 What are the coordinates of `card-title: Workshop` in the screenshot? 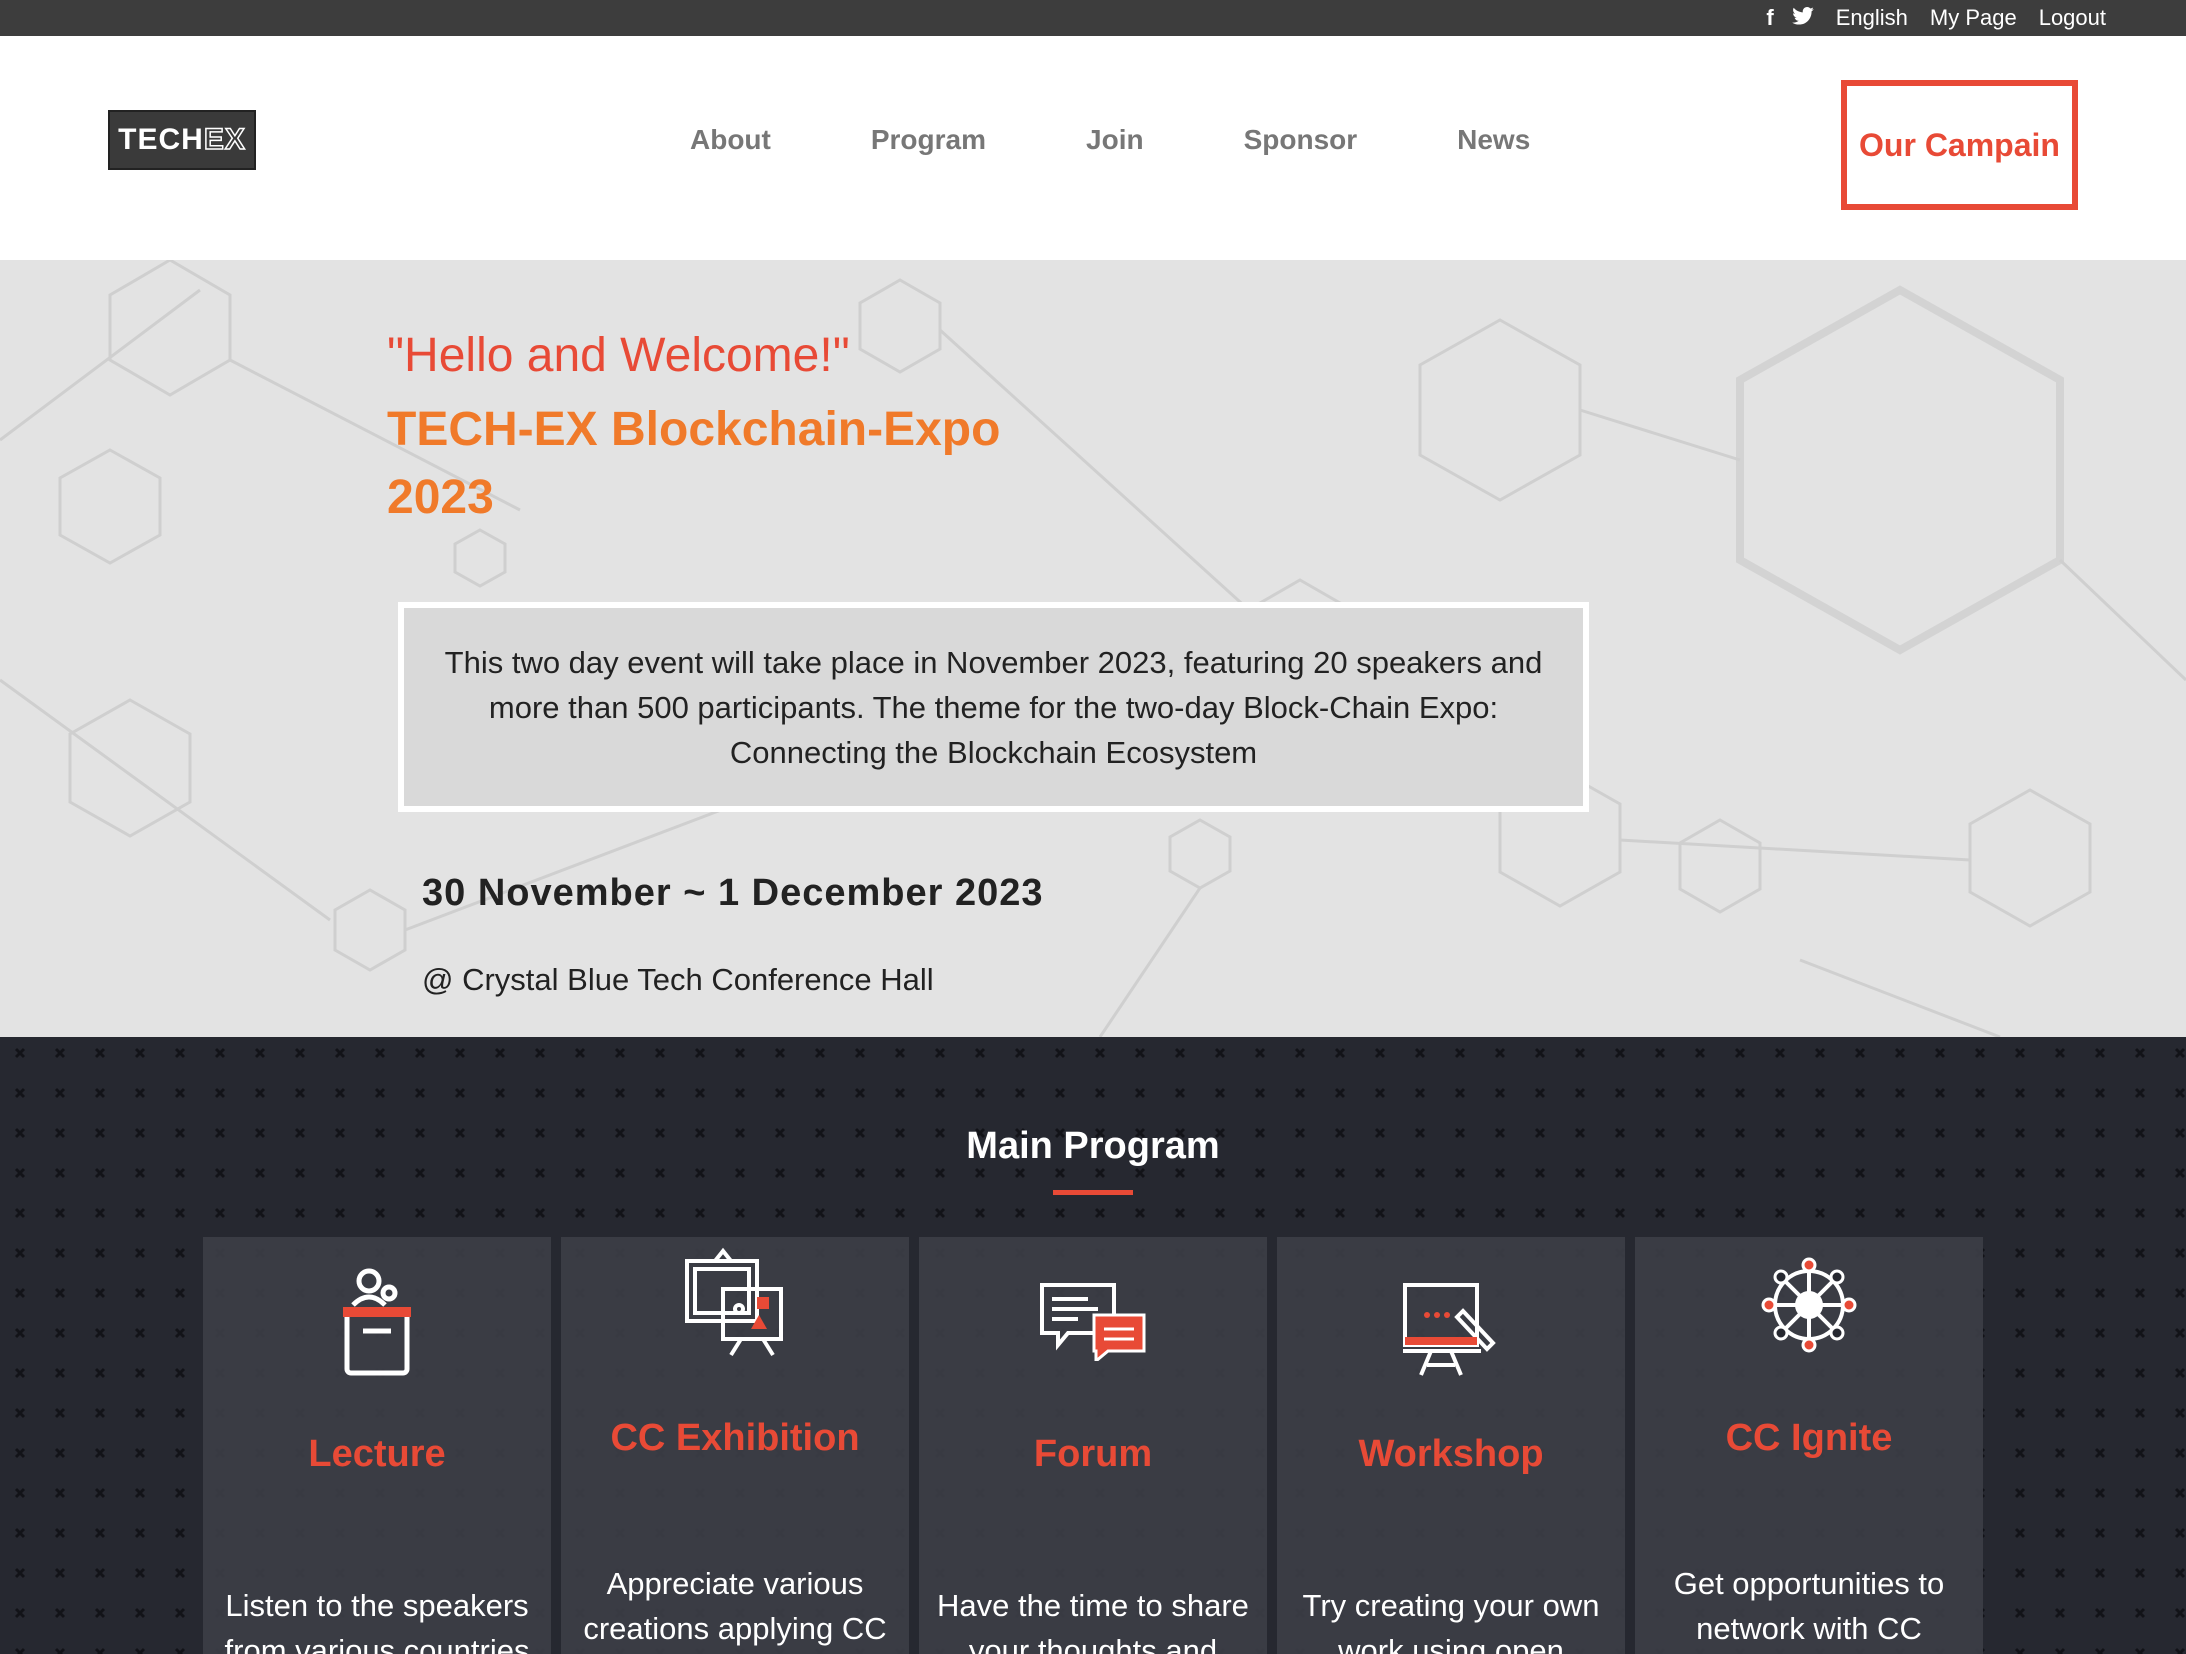 It's located at (1451, 1454).